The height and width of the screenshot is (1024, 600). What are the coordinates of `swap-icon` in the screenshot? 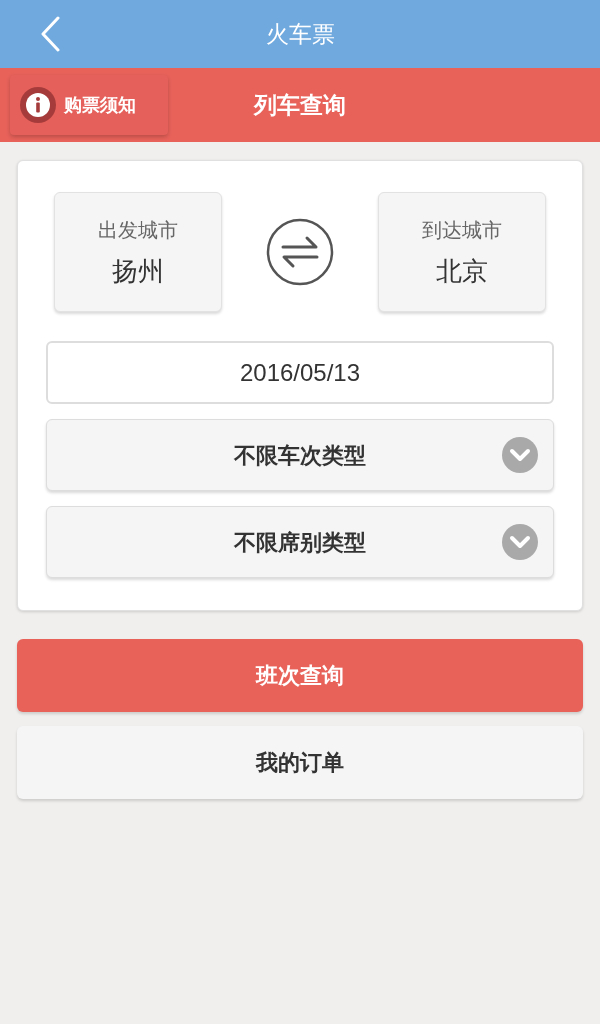 It's located at (300, 252).